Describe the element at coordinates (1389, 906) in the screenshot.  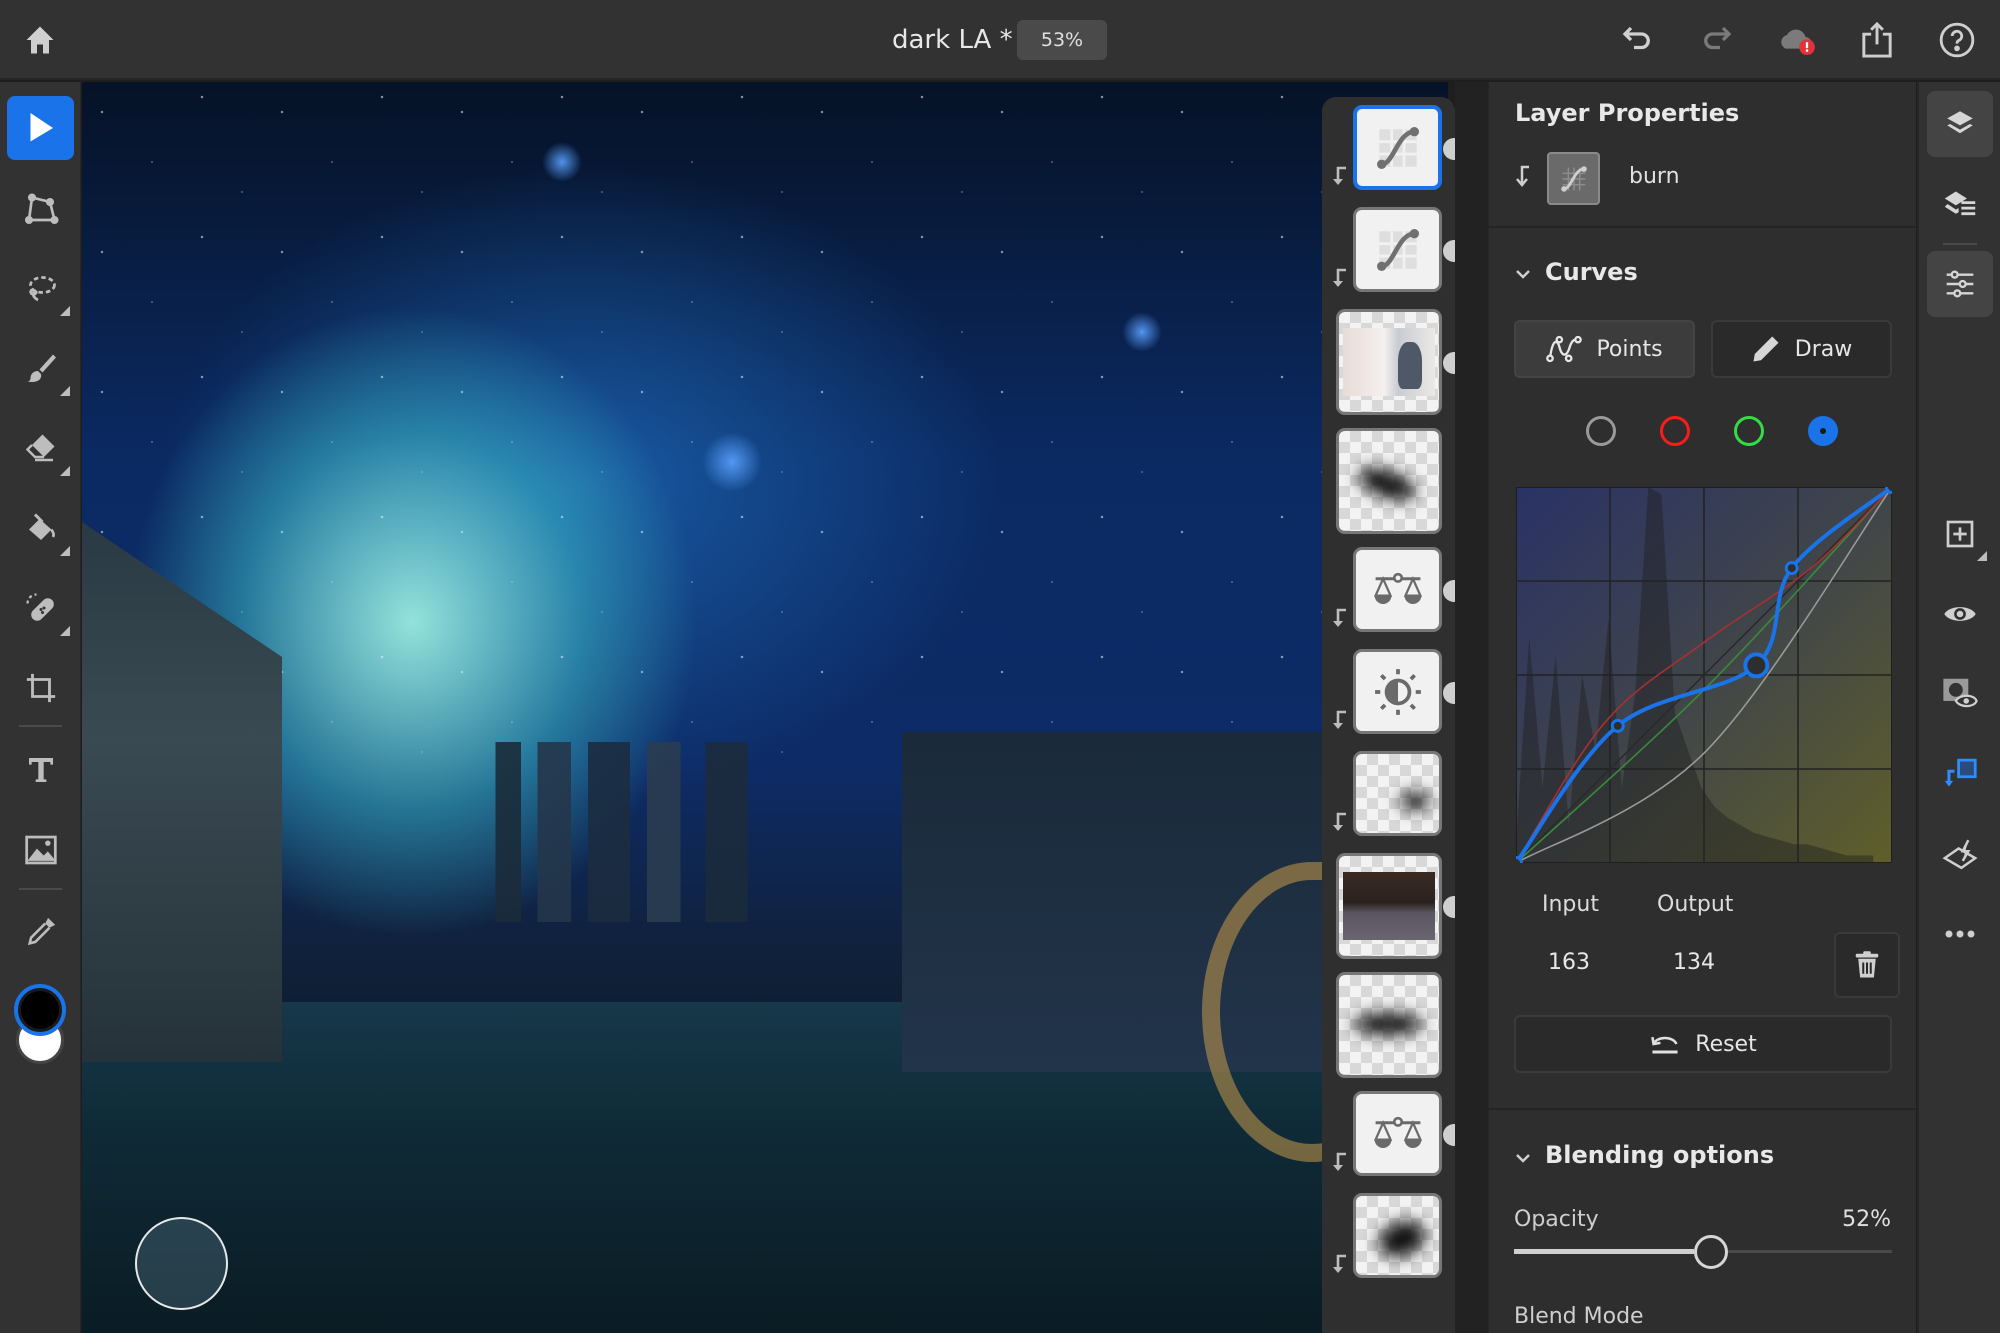
I see `layer-thumbnail-photo-living-room` at that location.